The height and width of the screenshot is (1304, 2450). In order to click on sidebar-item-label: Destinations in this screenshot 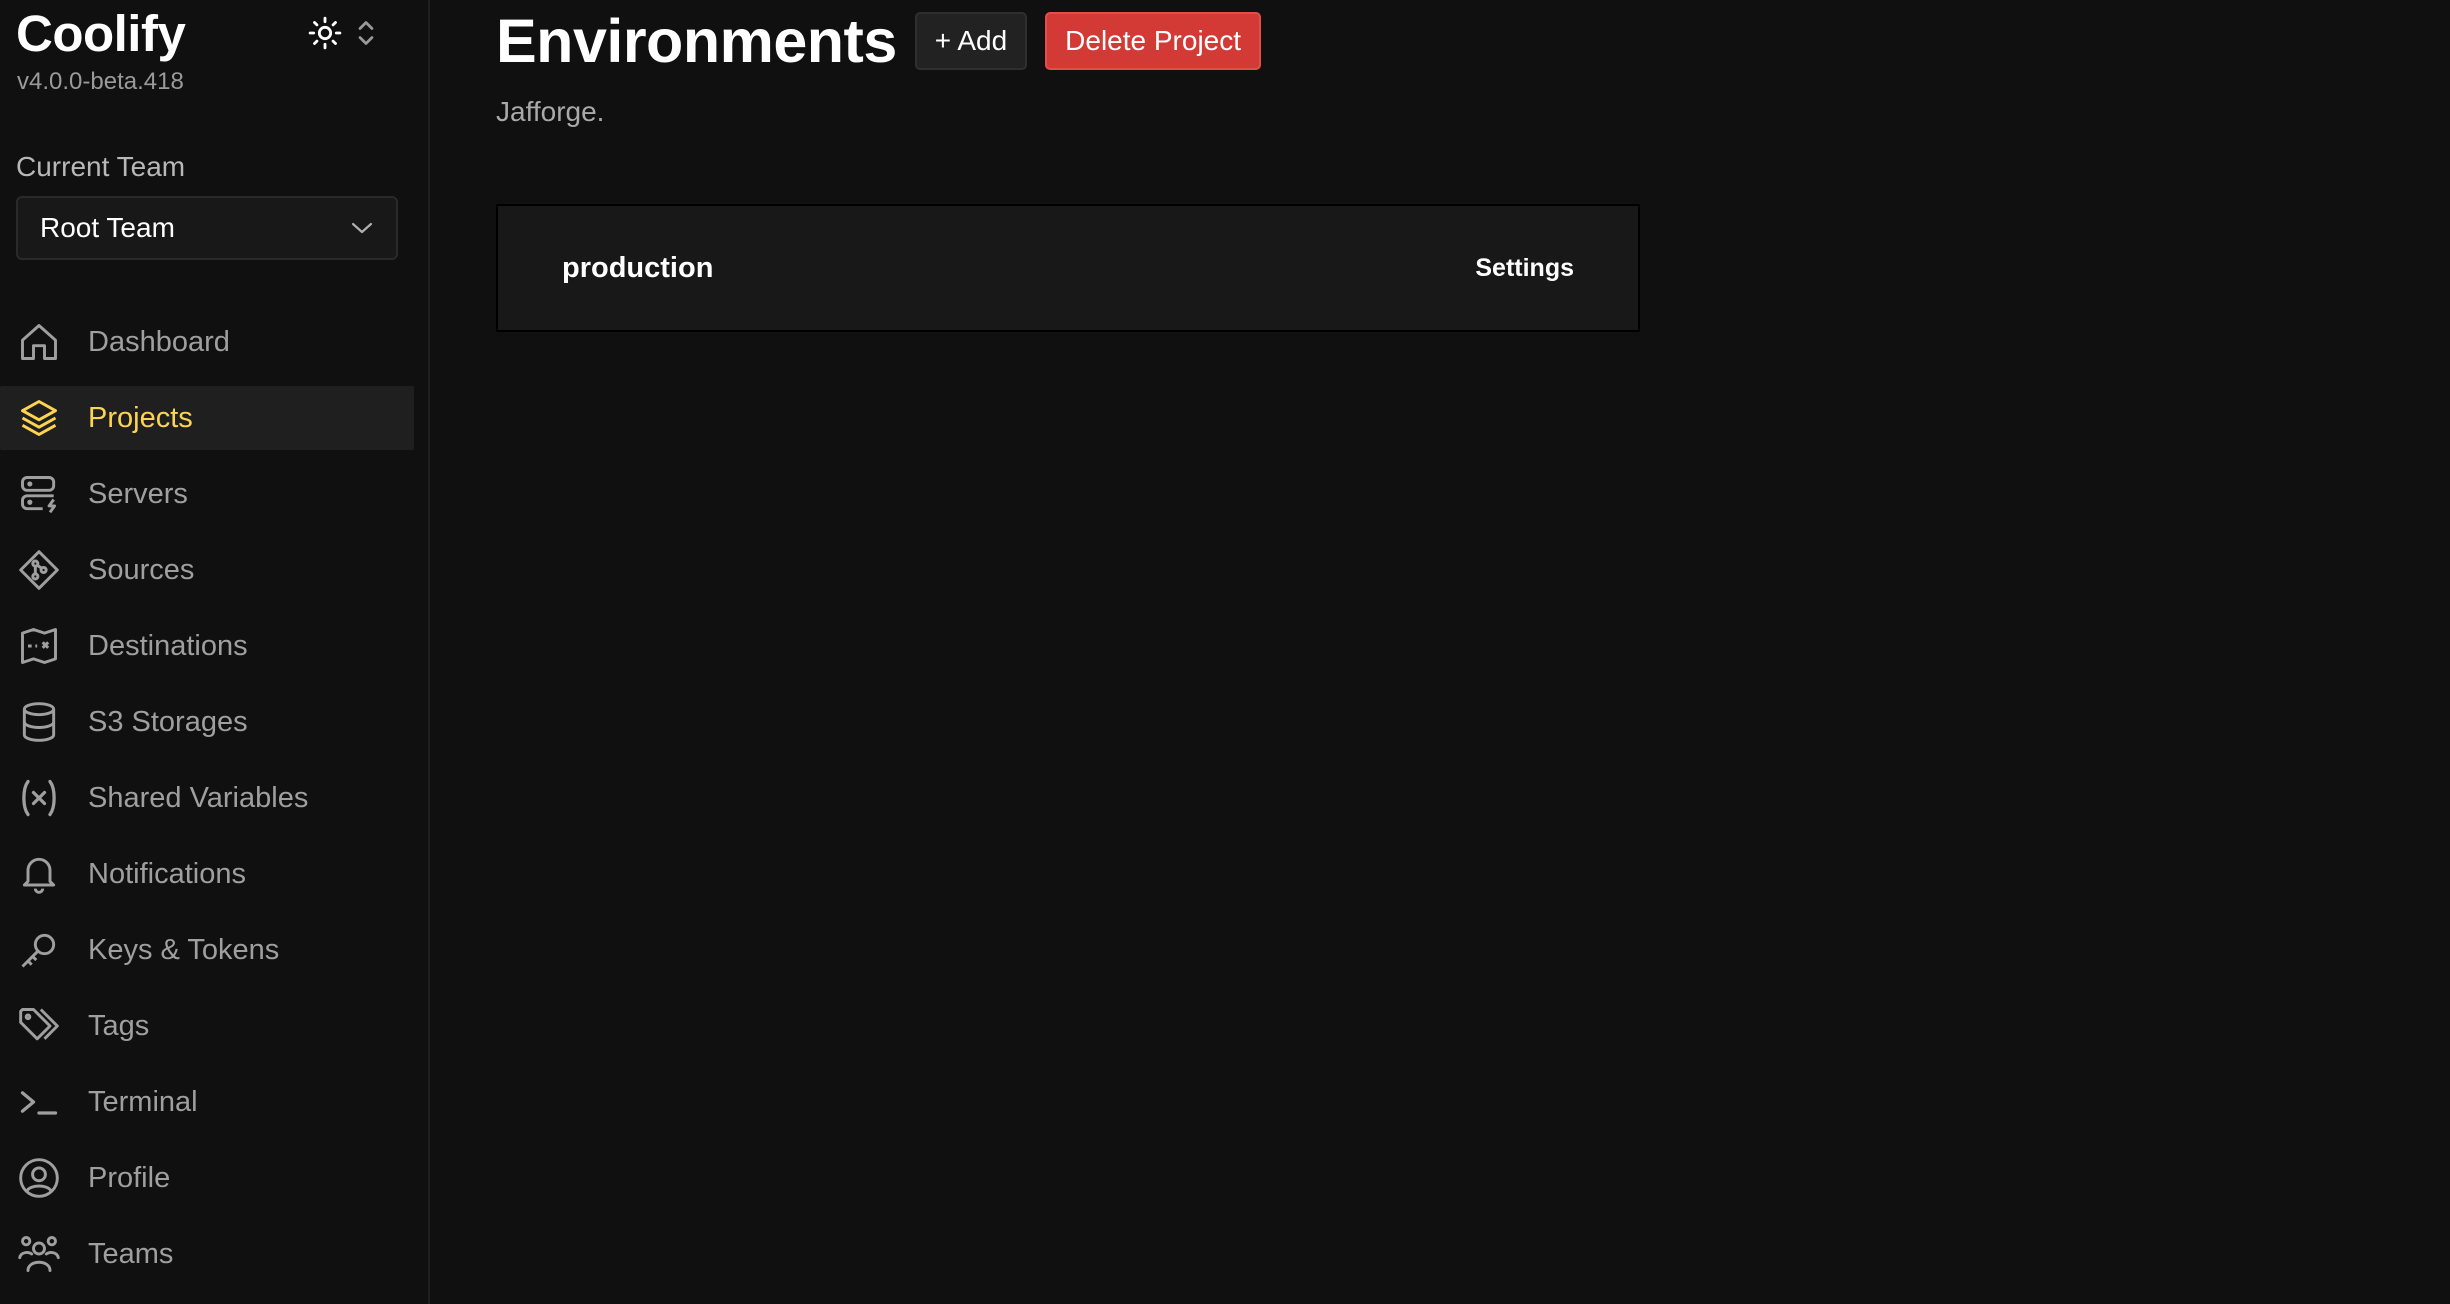, I will do `click(168, 645)`.